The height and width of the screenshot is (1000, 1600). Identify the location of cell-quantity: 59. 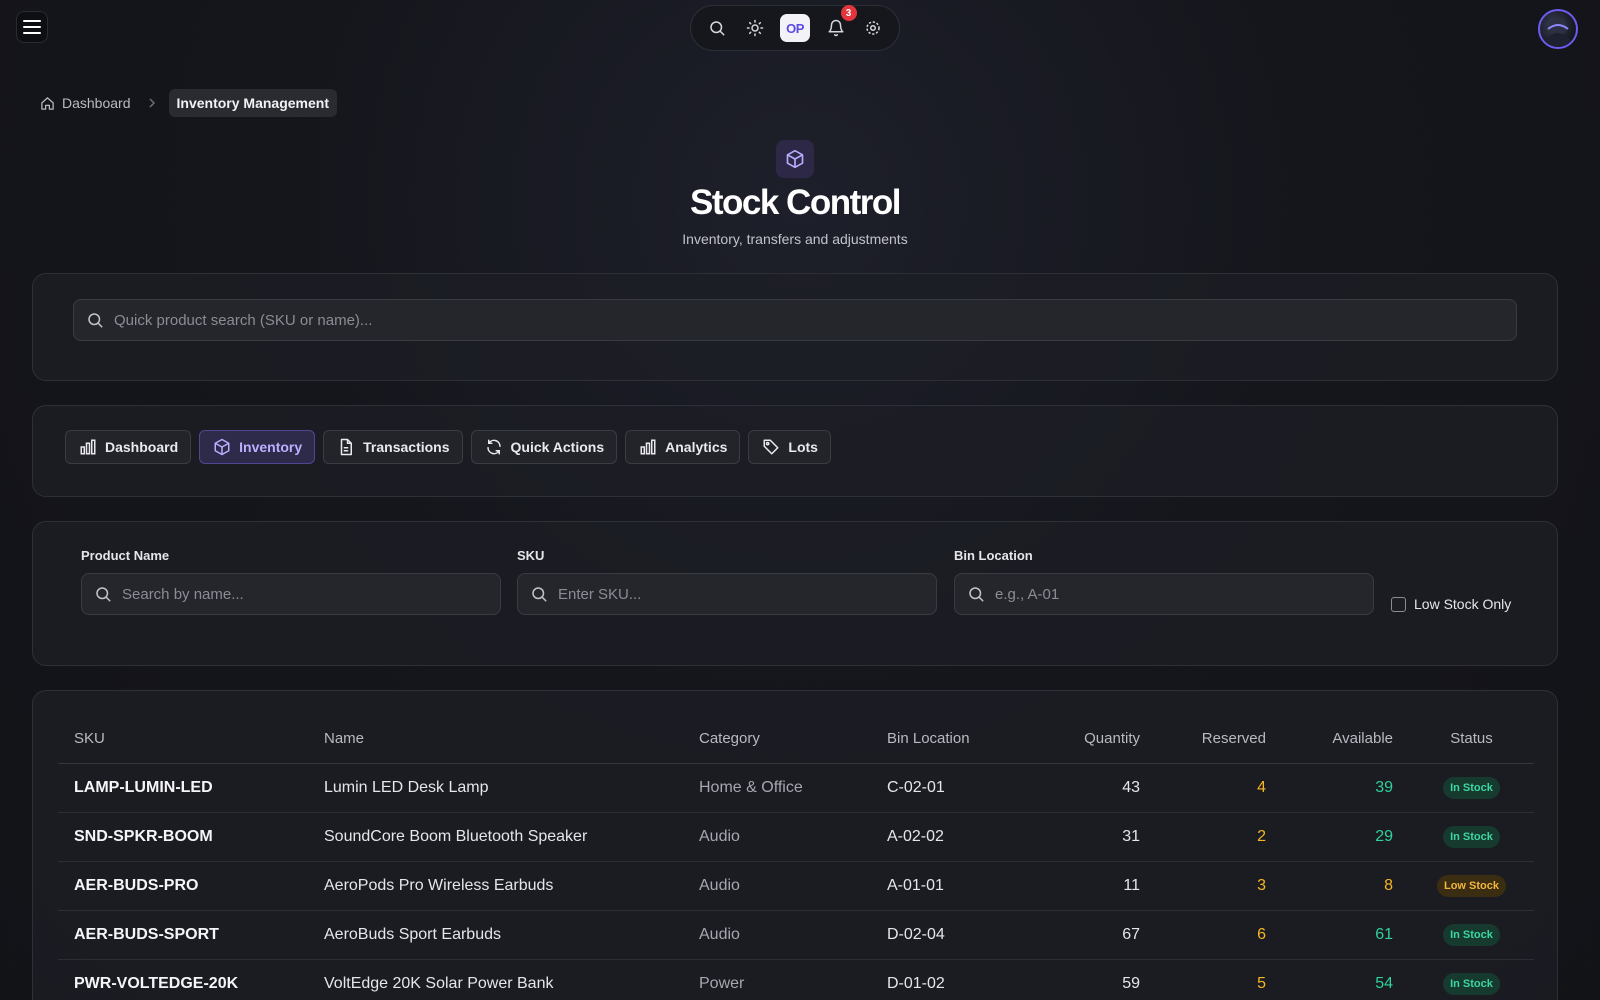
(1088, 979).